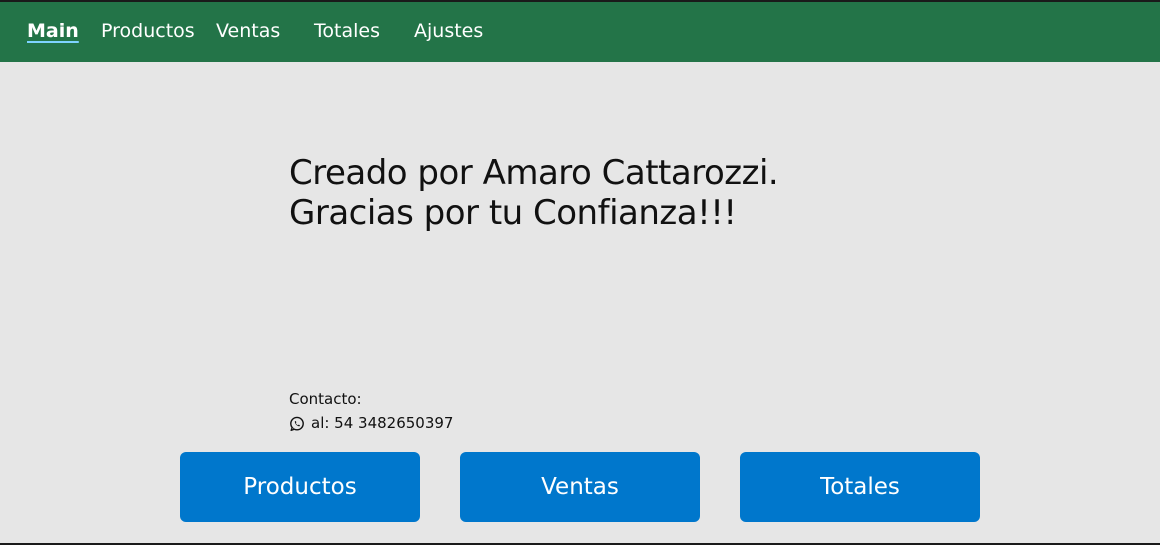 This screenshot has height=545, width=1160. Describe the element at coordinates (248, 31) in the screenshot. I see `nav-item-ventas: Ventas` at that location.